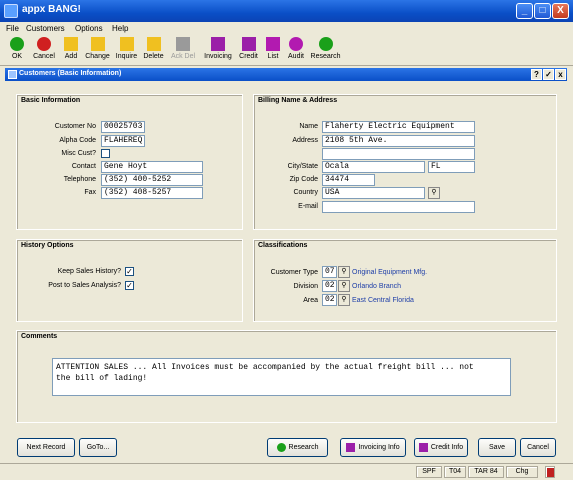  I want to click on keep-sales-history-label: Keep Sales History?, so click(89, 271).